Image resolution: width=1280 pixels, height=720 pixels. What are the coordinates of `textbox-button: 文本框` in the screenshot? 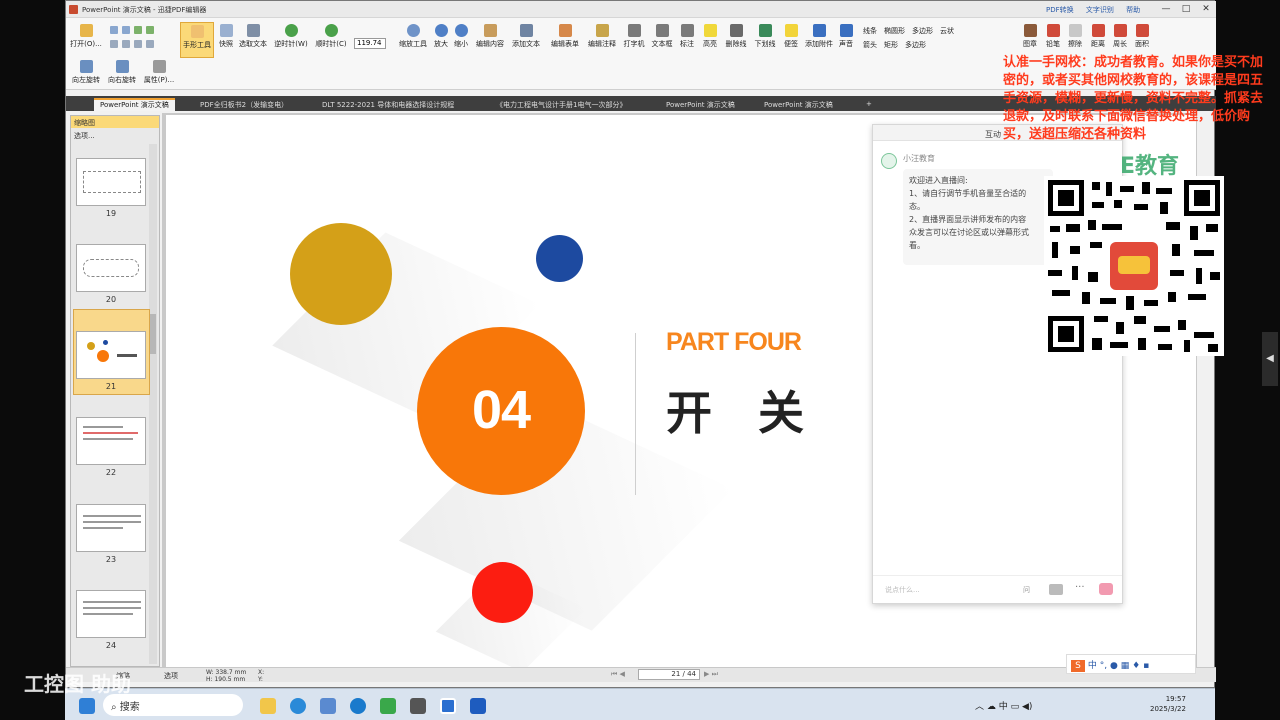 It's located at (662, 36).